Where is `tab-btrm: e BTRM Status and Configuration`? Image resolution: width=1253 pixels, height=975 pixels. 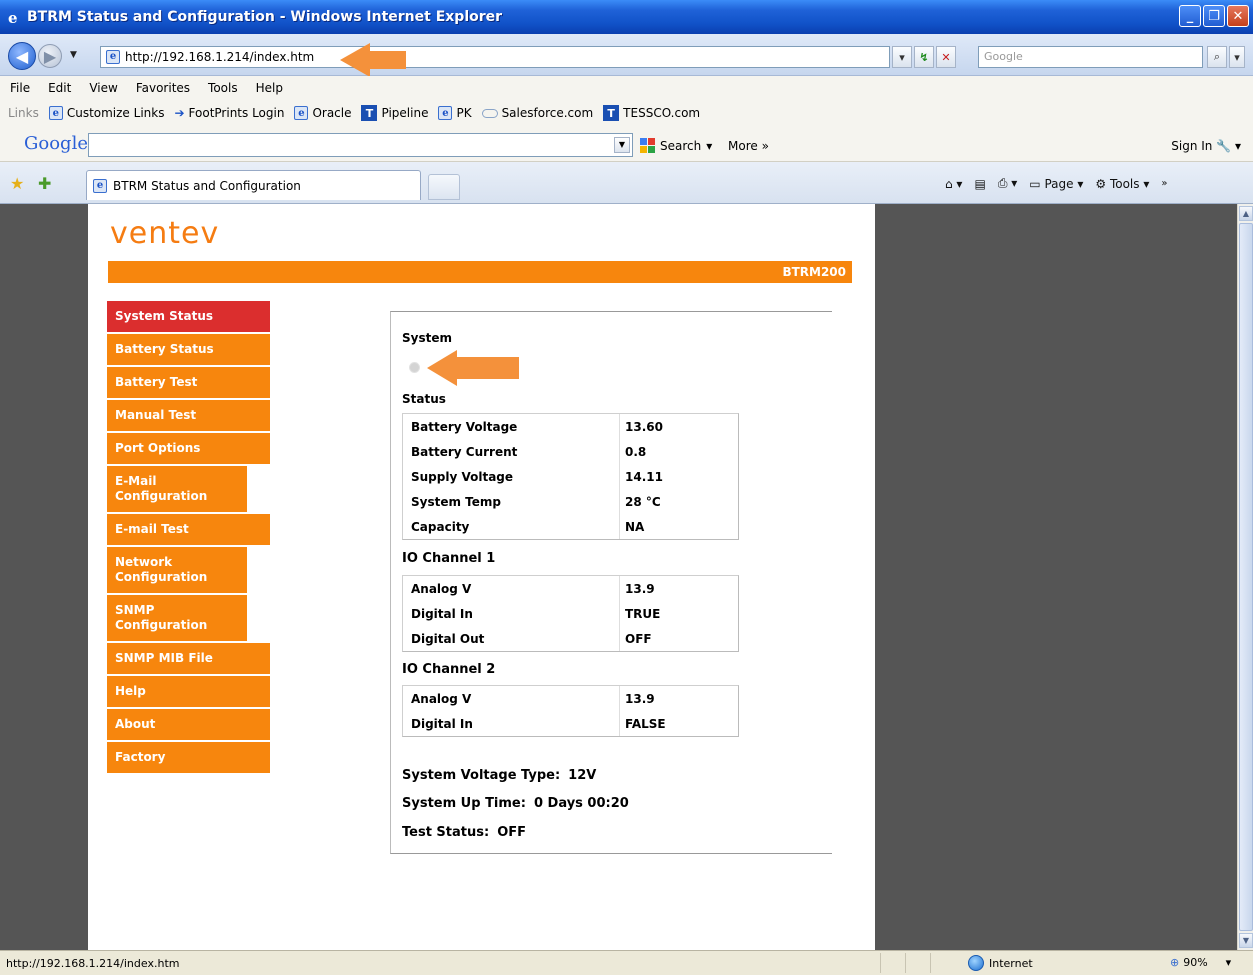 tab-btrm: e BTRM Status and Configuration is located at coordinates (253, 185).